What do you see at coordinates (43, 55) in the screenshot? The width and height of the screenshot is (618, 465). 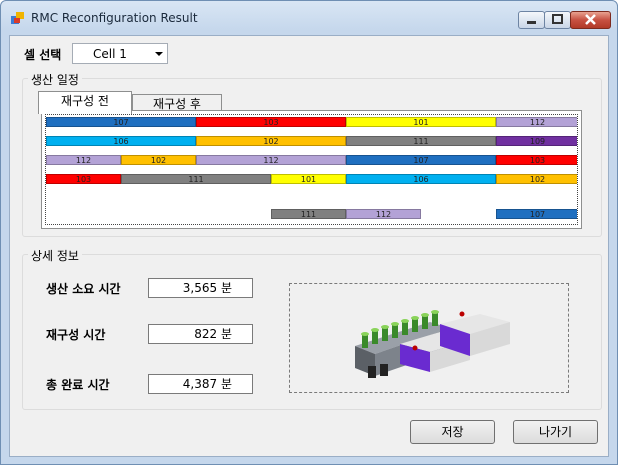 I see `cell-select-label: 셀 선택` at bounding box center [43, 55].